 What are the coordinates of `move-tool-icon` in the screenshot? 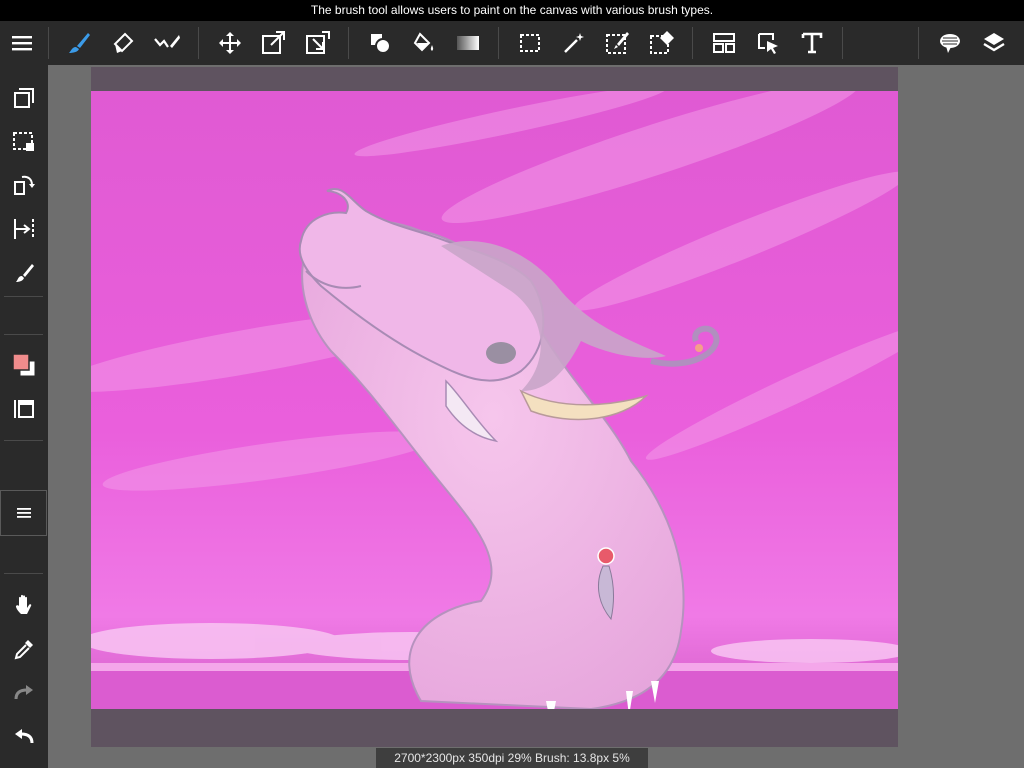 It's located at (230, 43).